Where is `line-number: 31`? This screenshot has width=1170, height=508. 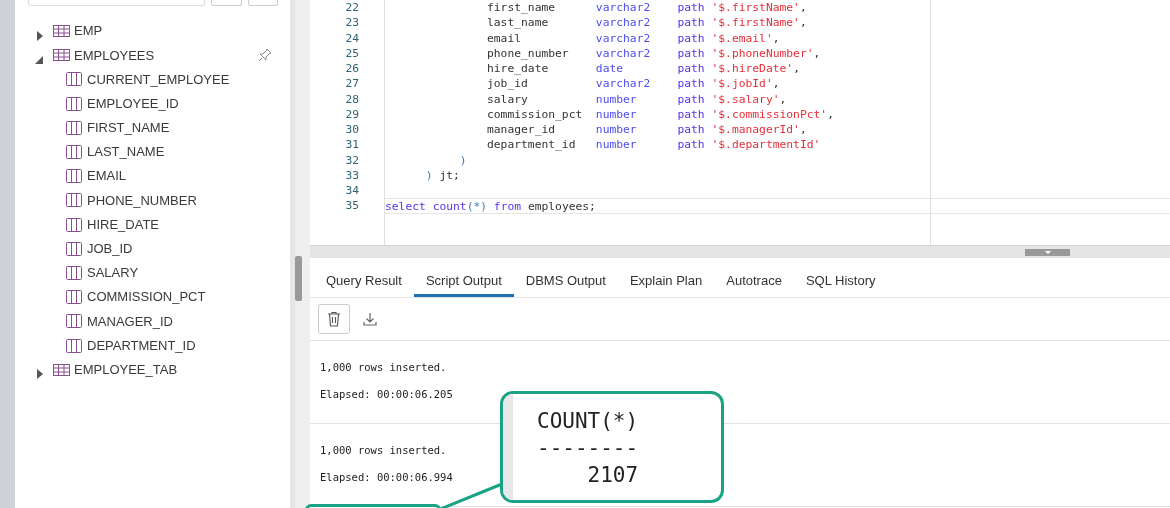
line-number: 31 is located at coordinates (352, 145).